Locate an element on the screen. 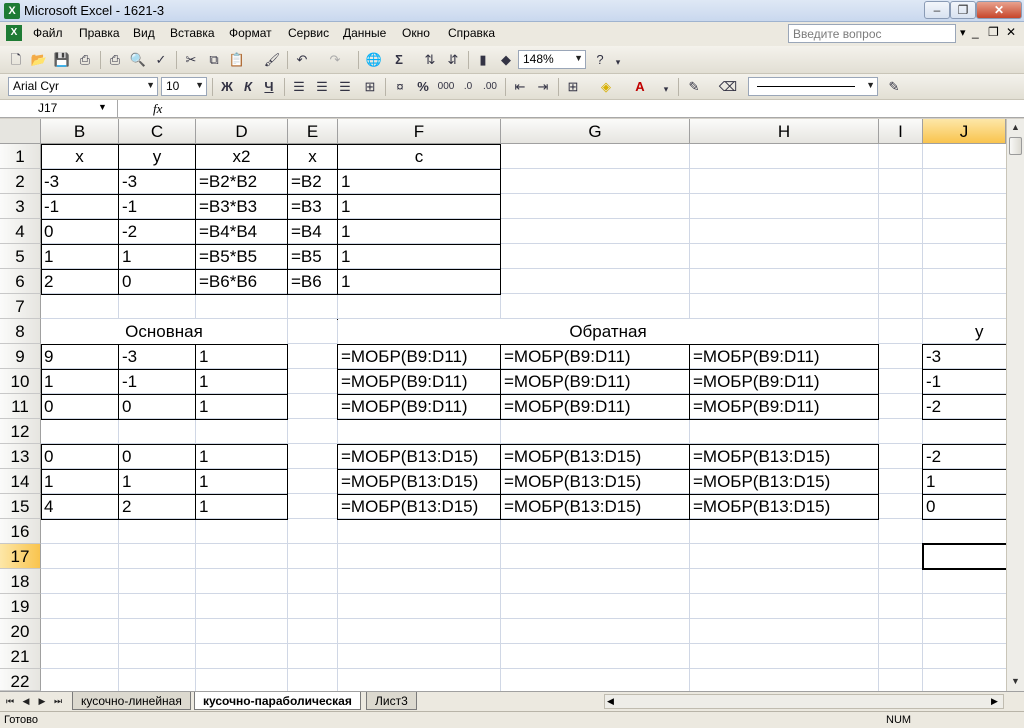 The image size is (1024, 728). row-header-18: 18 is located at coordinates (20, 581).